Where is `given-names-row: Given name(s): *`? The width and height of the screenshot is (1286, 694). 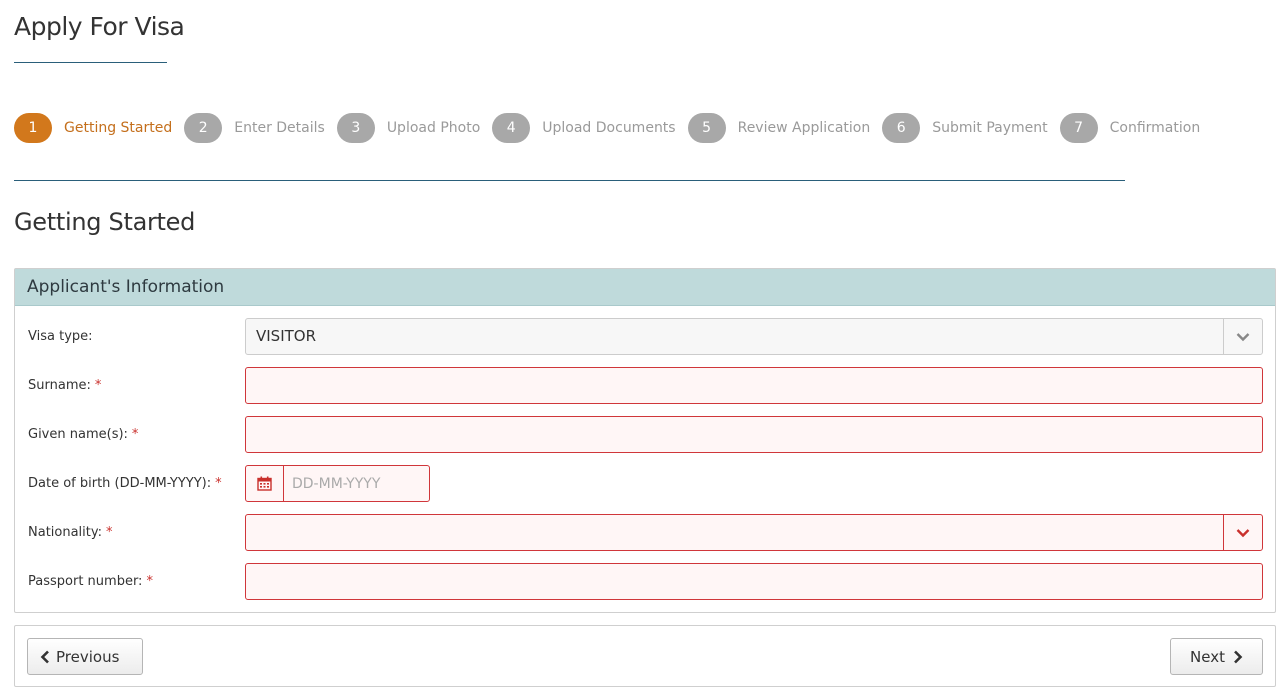 given-names-row: Given name(s): * is located at coordinates (645, 434).